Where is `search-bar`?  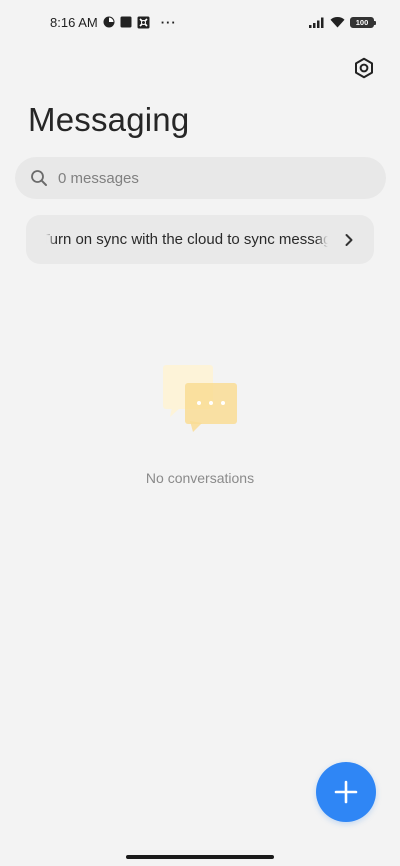 search-bar is located at coordinates (200, 178).